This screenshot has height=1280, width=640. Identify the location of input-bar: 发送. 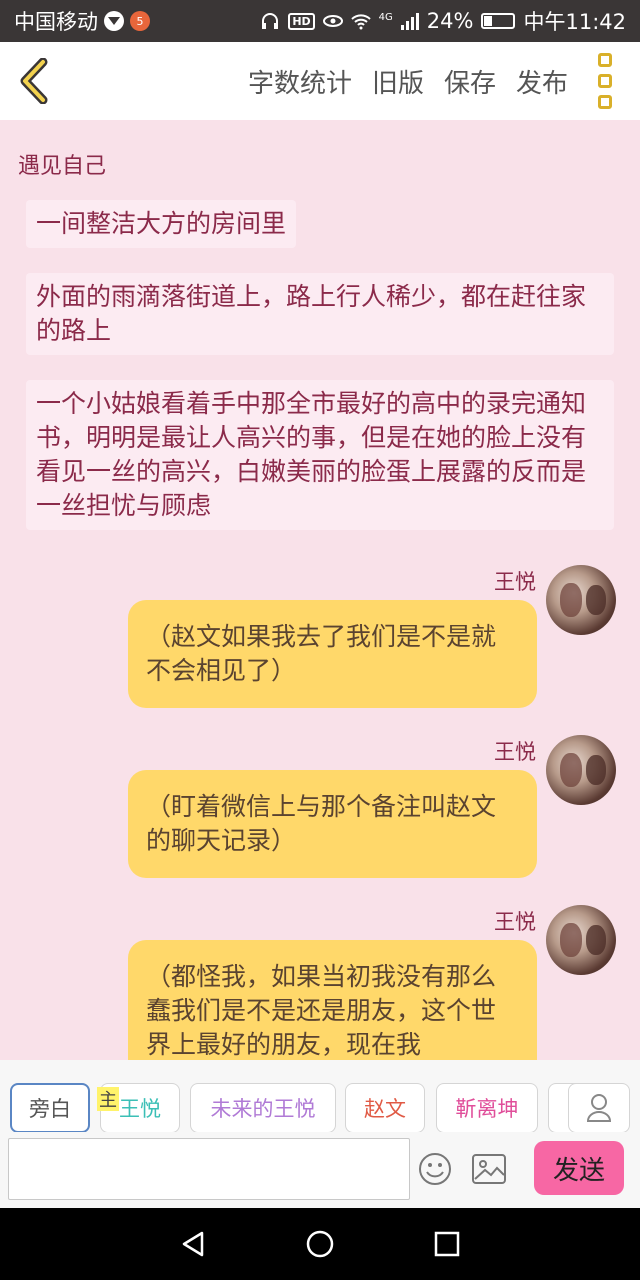
(320, 1170).